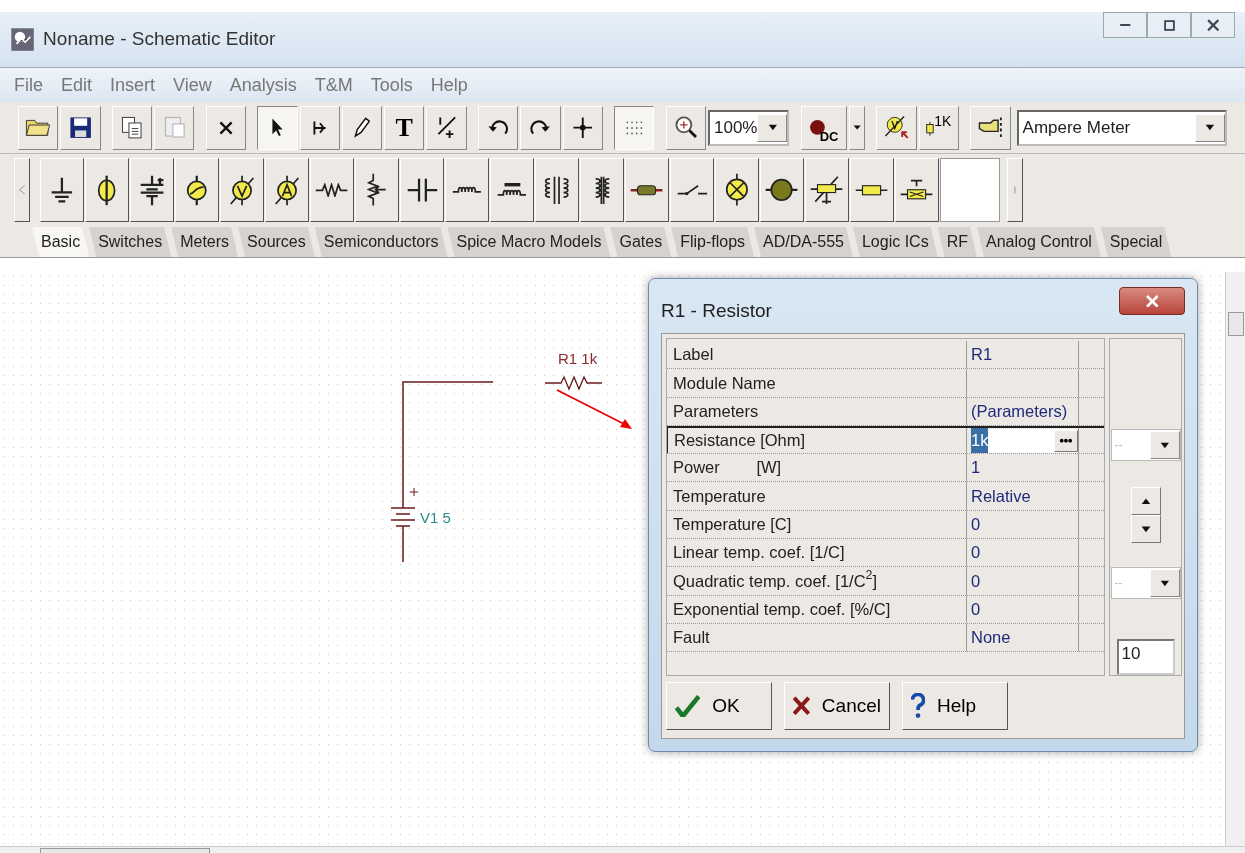 The width and height of the screenshot is (1245, 853). Describe the element at coordinates (540, 127) in the screenshot. I see `redo-button` at that location.